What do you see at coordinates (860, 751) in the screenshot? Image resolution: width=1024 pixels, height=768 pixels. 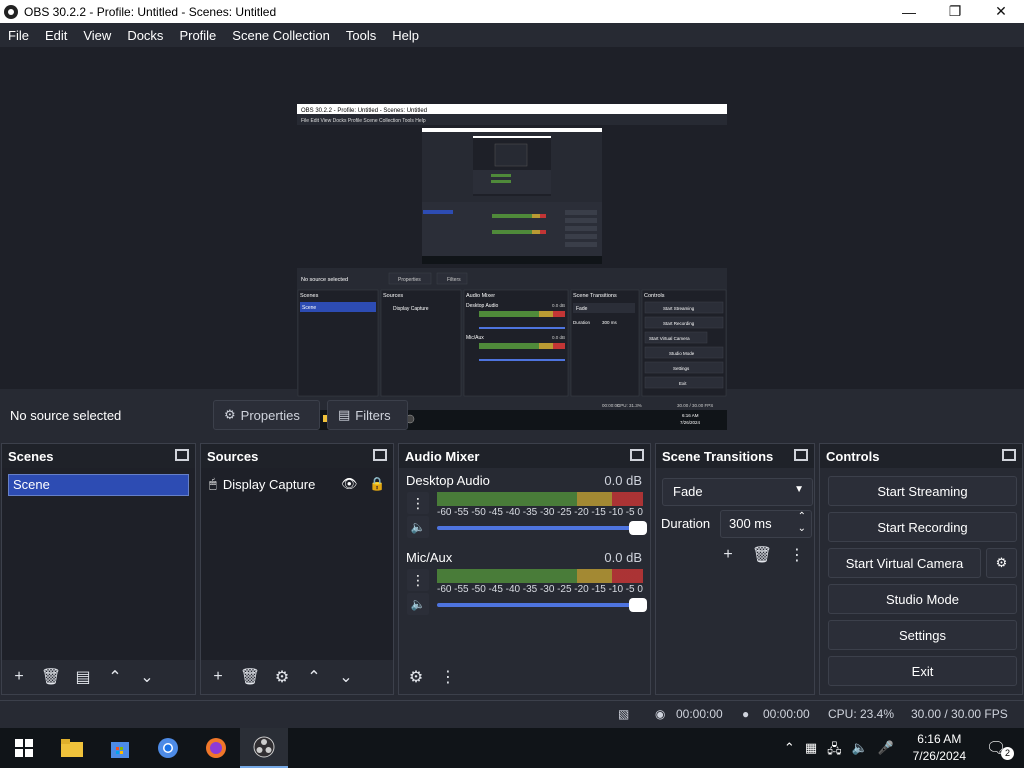 I see `volume-icon: 🔈` at bounding box center [860, 751].